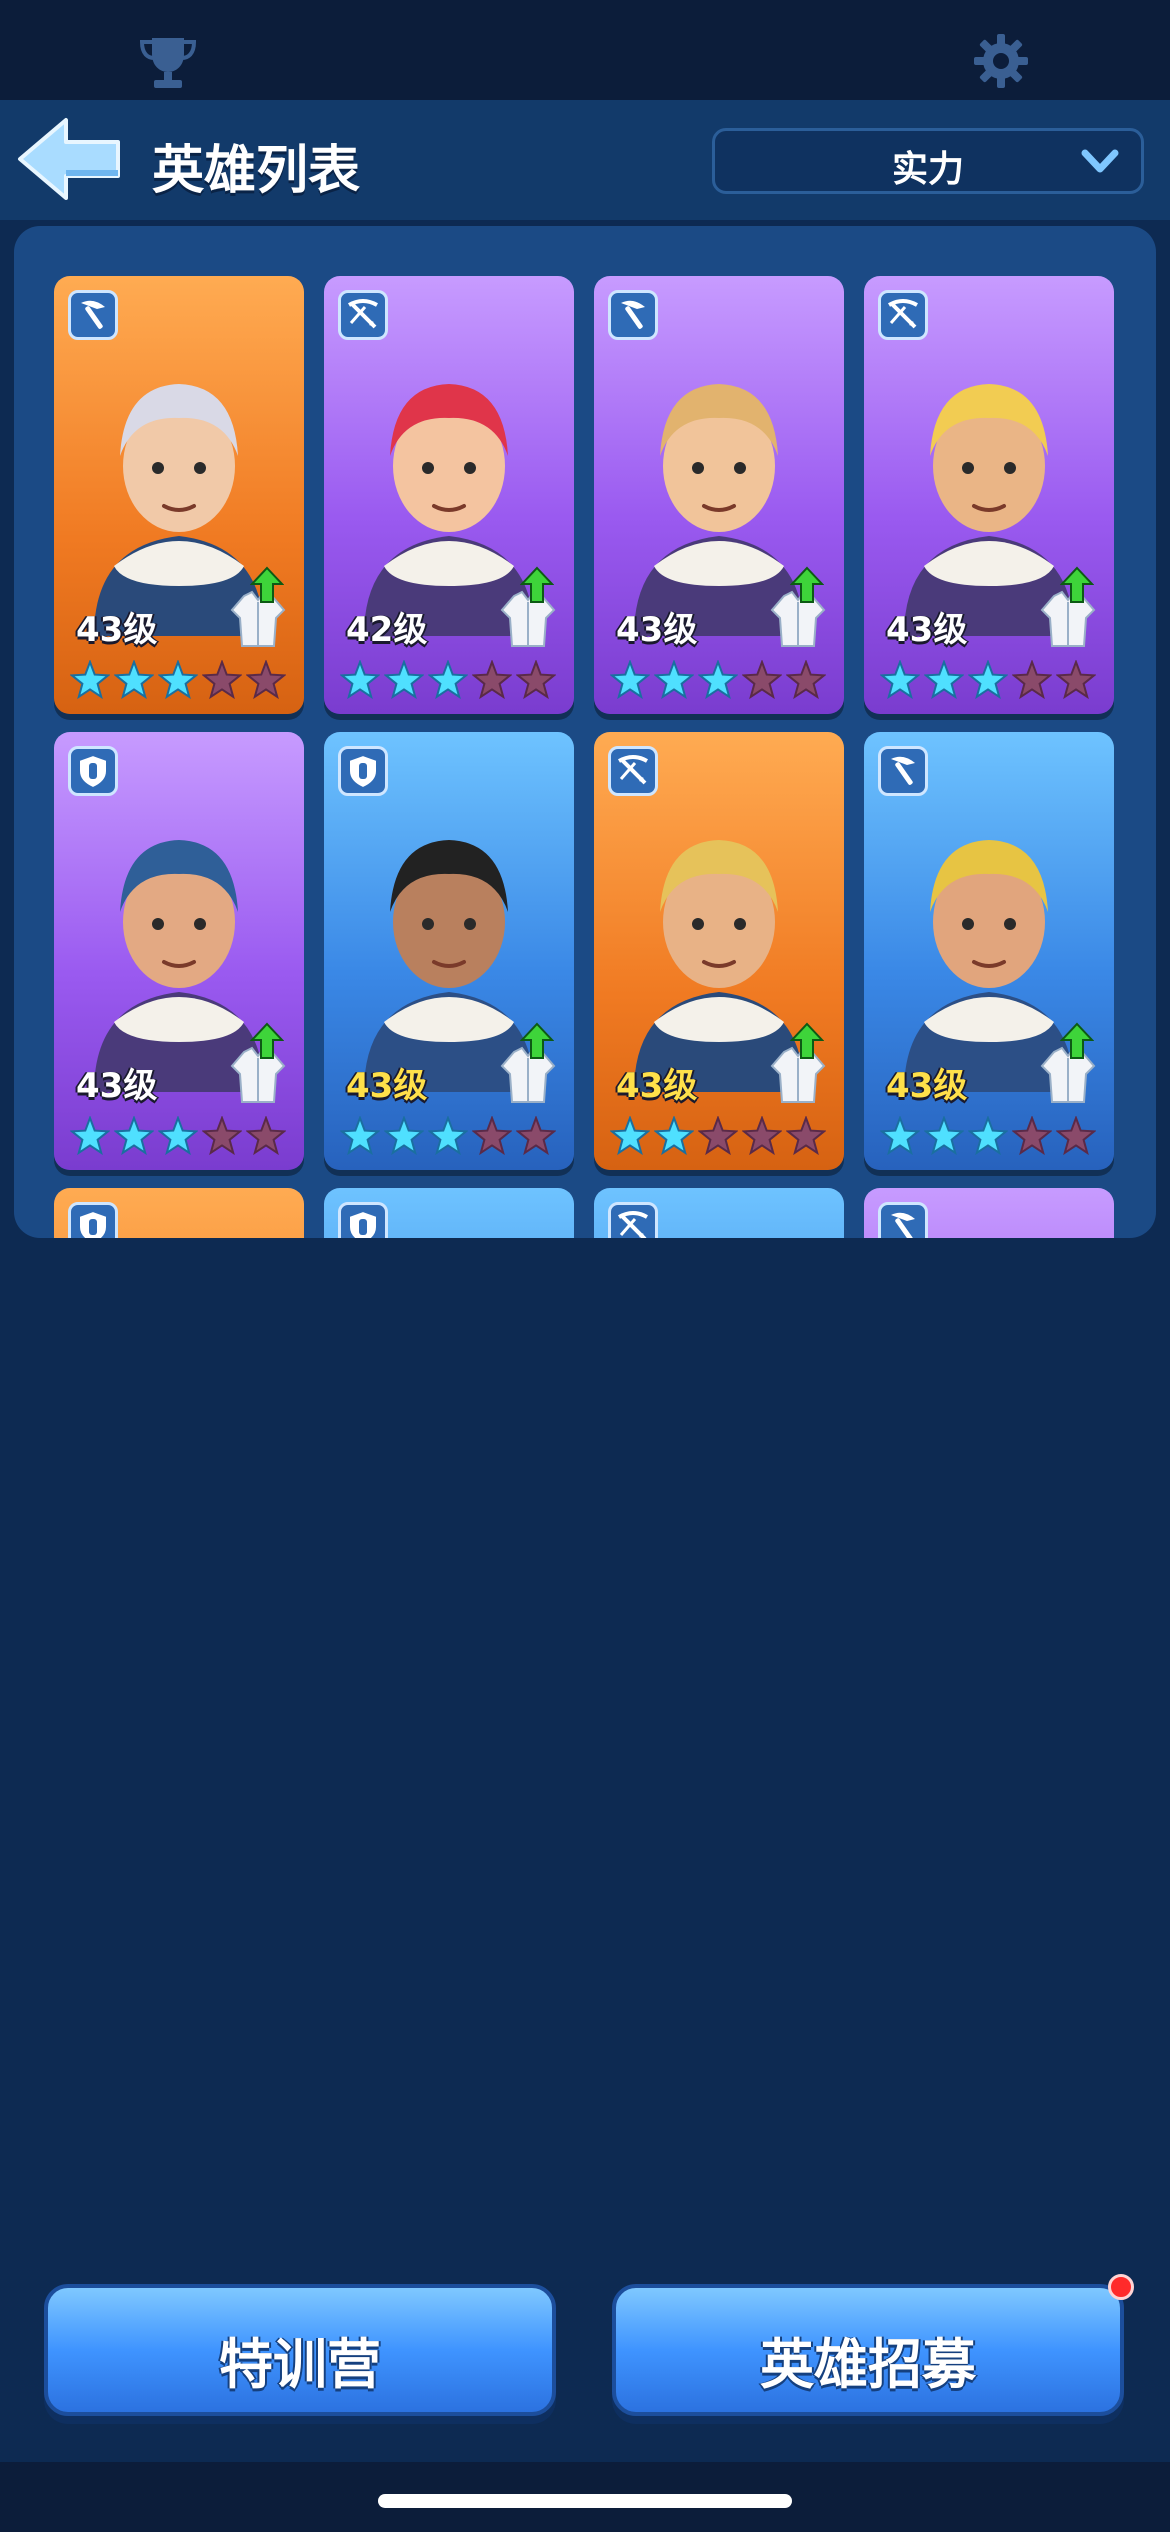 The width and height of the screenshot is (1170, 2532). I want to click on training-camp-label: 特训营, so click(300, 2364).